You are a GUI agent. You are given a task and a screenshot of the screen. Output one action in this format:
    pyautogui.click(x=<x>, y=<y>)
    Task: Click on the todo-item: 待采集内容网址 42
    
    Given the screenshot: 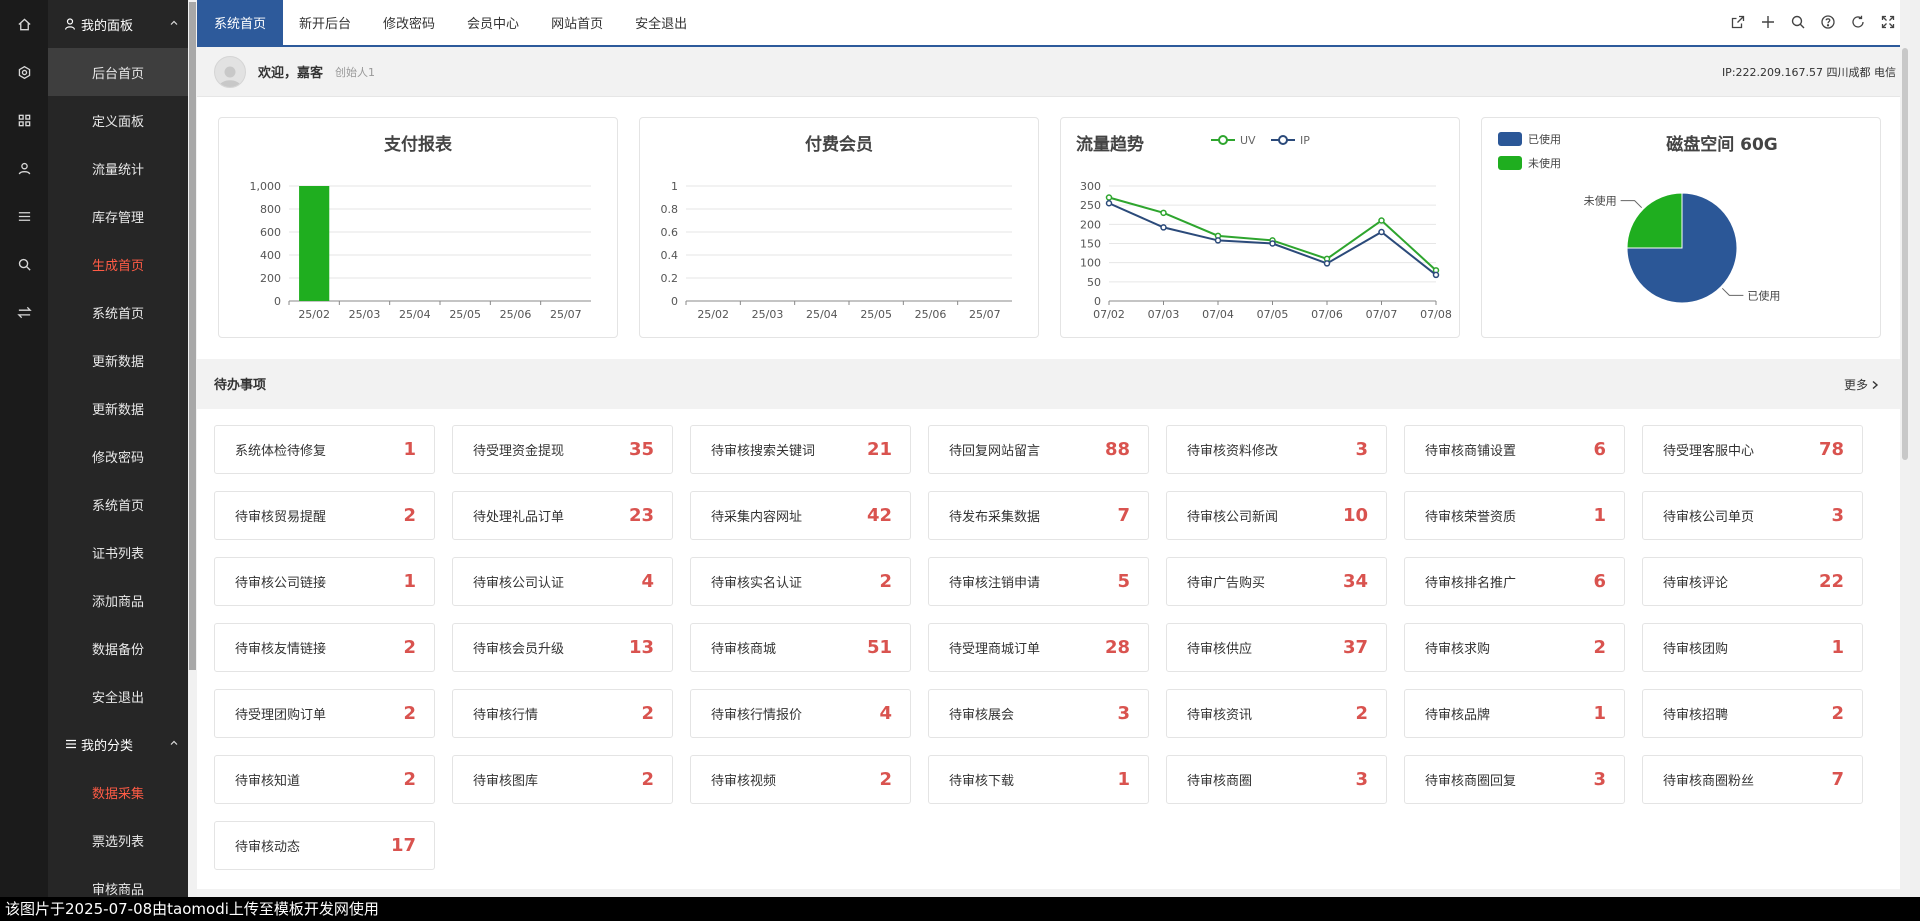 What is the action you would take?
    pyautogui.click(x=800, y=515)
    